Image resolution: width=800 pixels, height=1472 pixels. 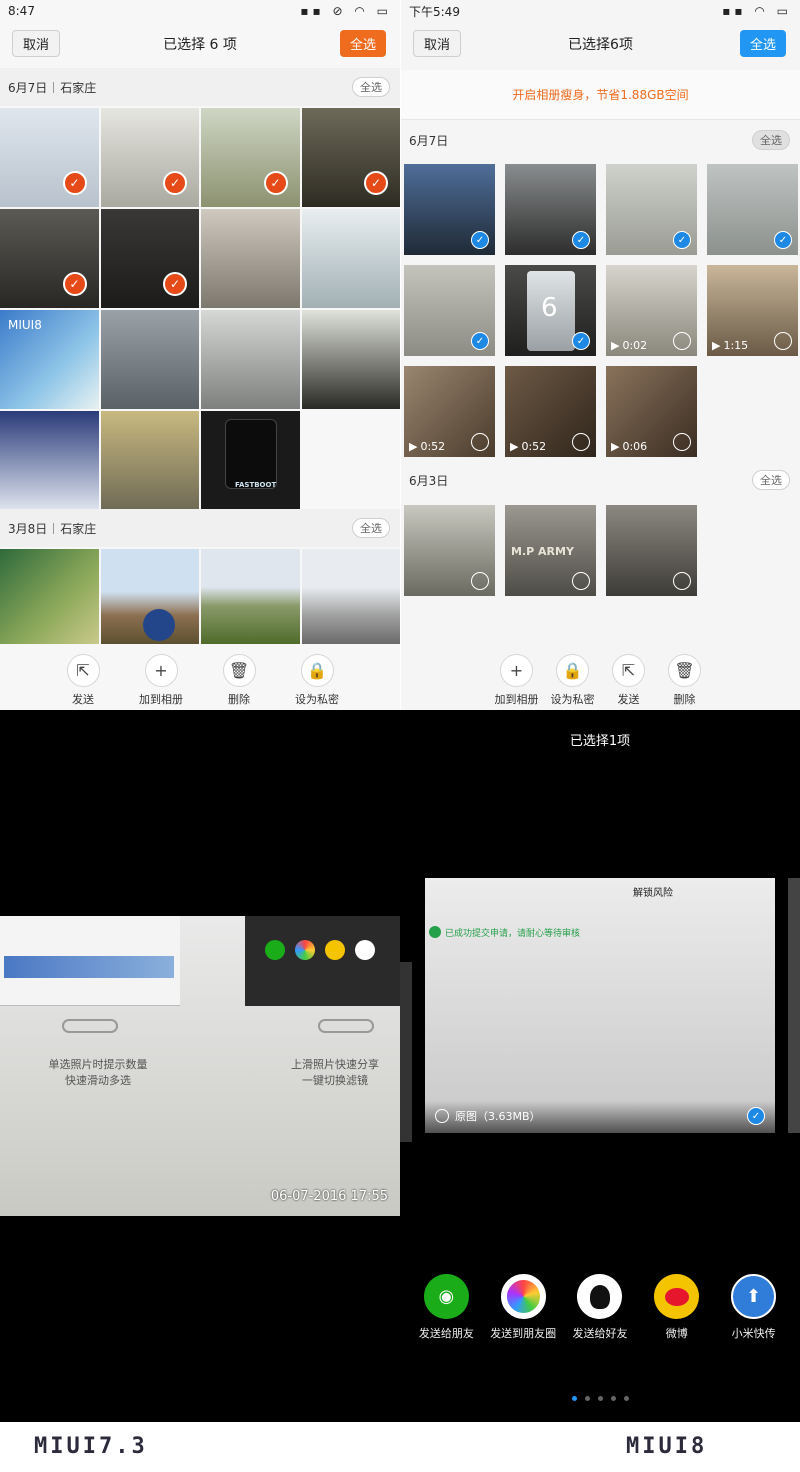 I want to click on share-label: 发送给朋友, so click(x=446, y=1333).